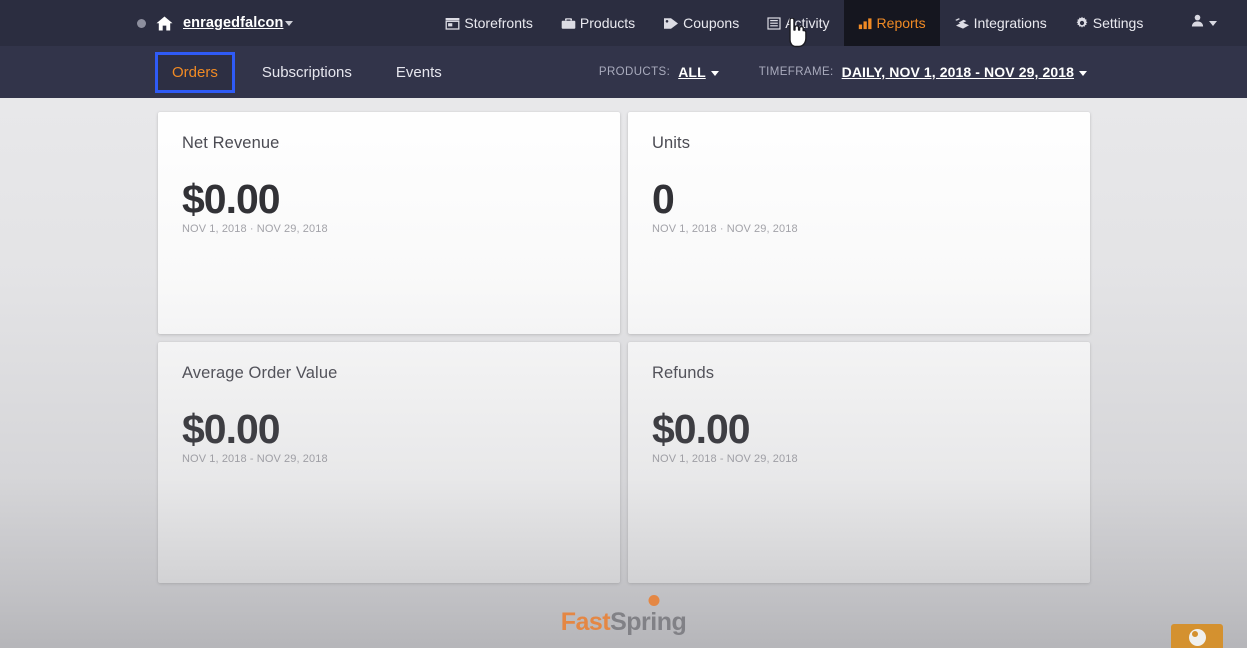 The height and width of the screenshot is (648, 1247). I want to click on nav-label: Activity, so click(807, 23).